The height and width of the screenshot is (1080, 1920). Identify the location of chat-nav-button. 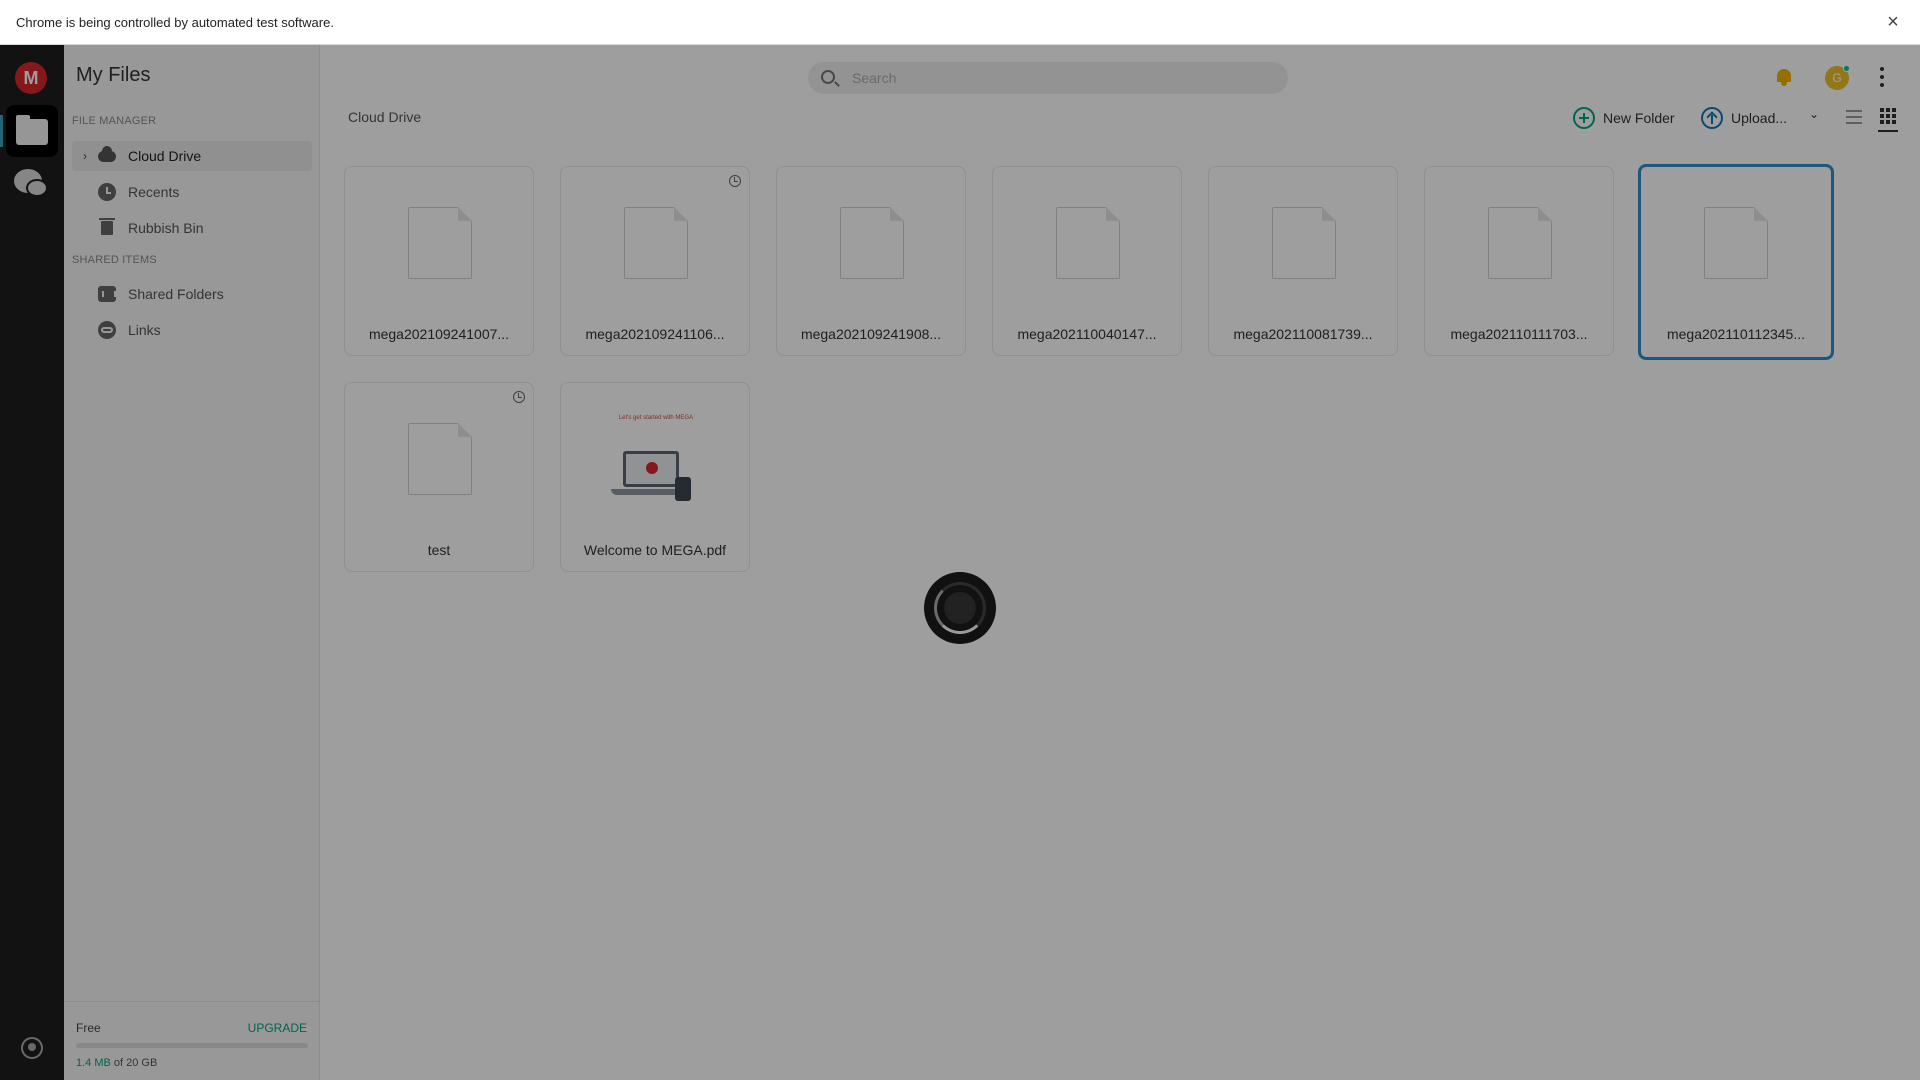
(32, 185).